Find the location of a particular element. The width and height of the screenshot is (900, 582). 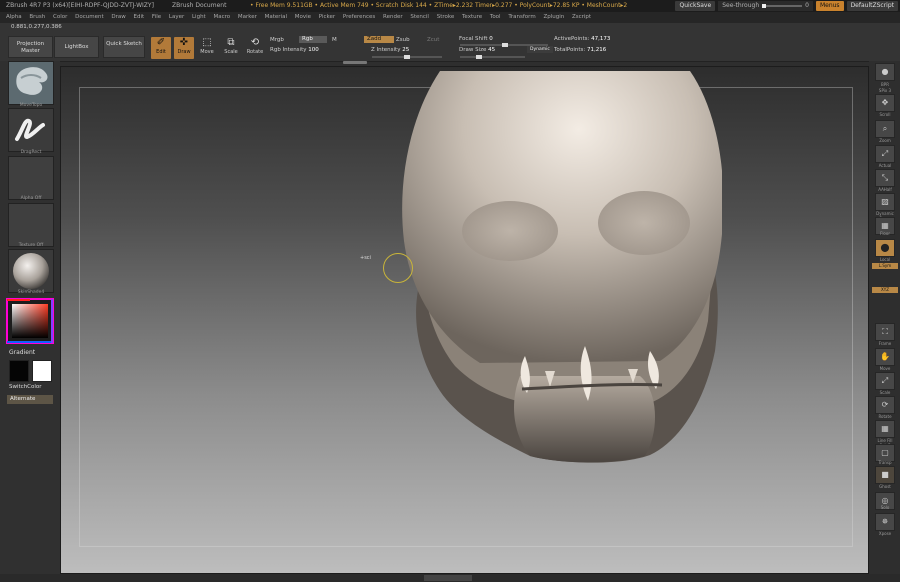

aahalf-button: ⤡ is located at coordinates (885, 178).